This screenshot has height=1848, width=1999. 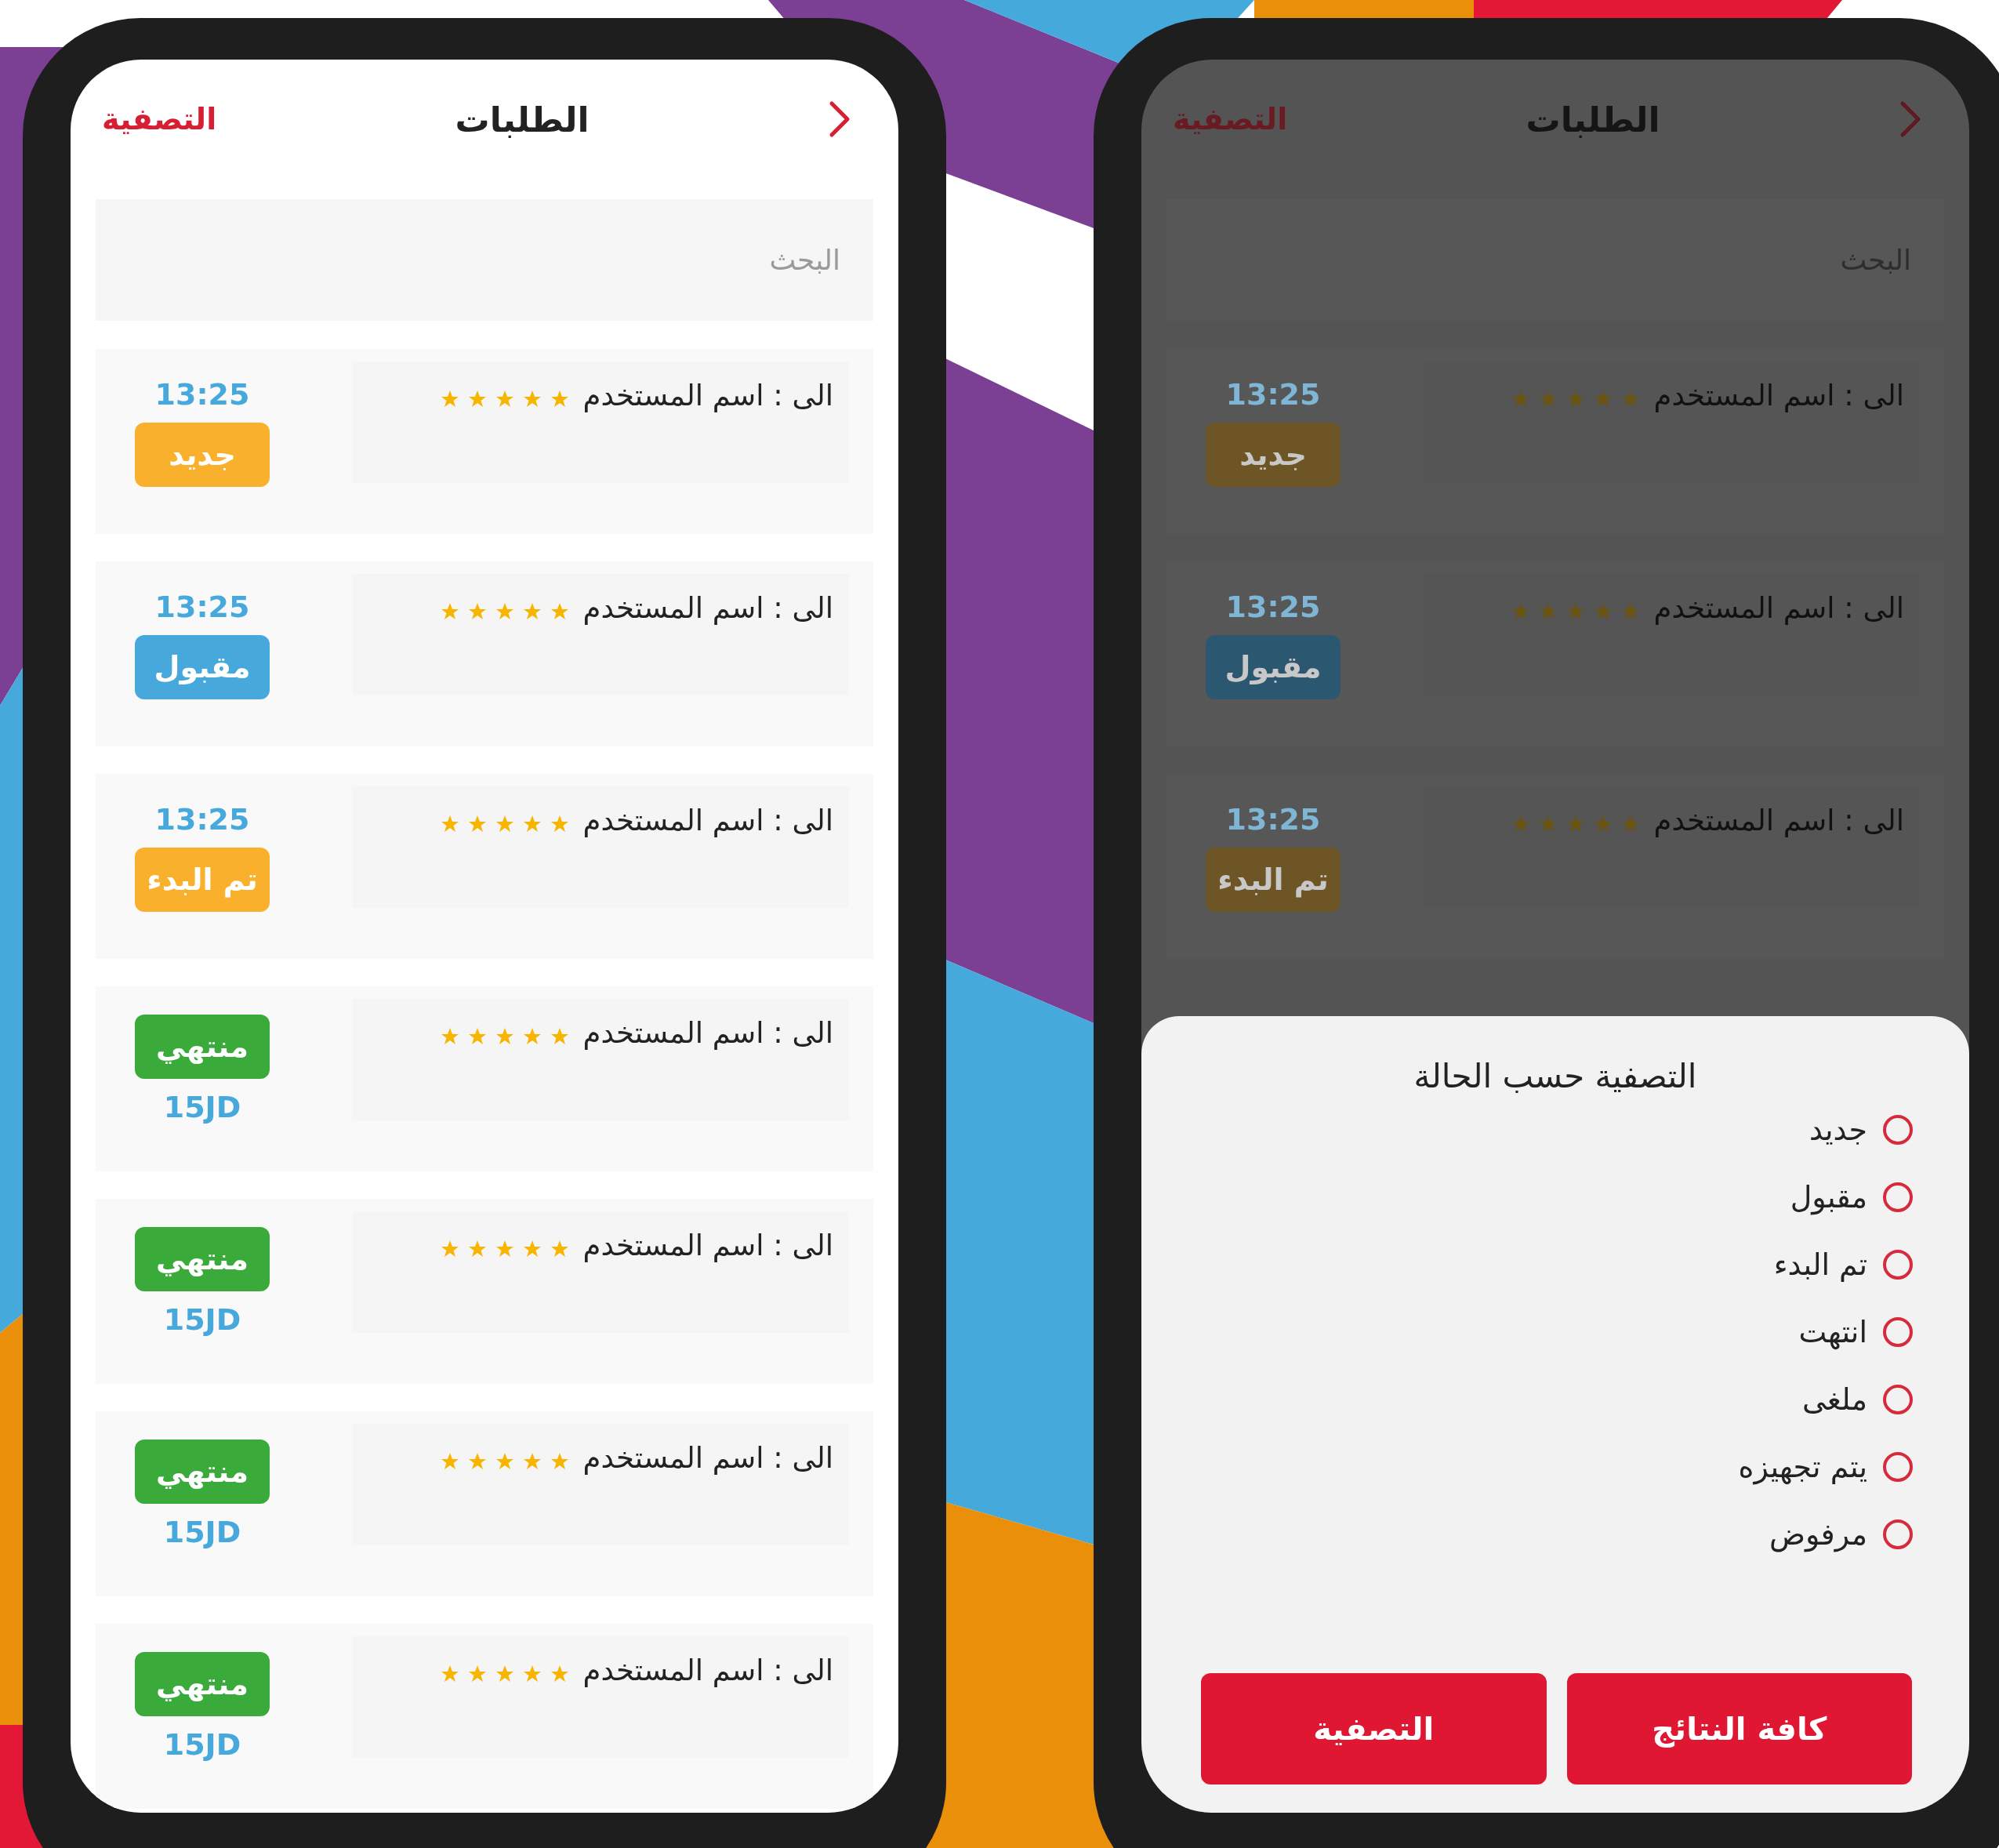 I want to click on sheet-button: كافة النتائج, so click(x=1739, y=1728).